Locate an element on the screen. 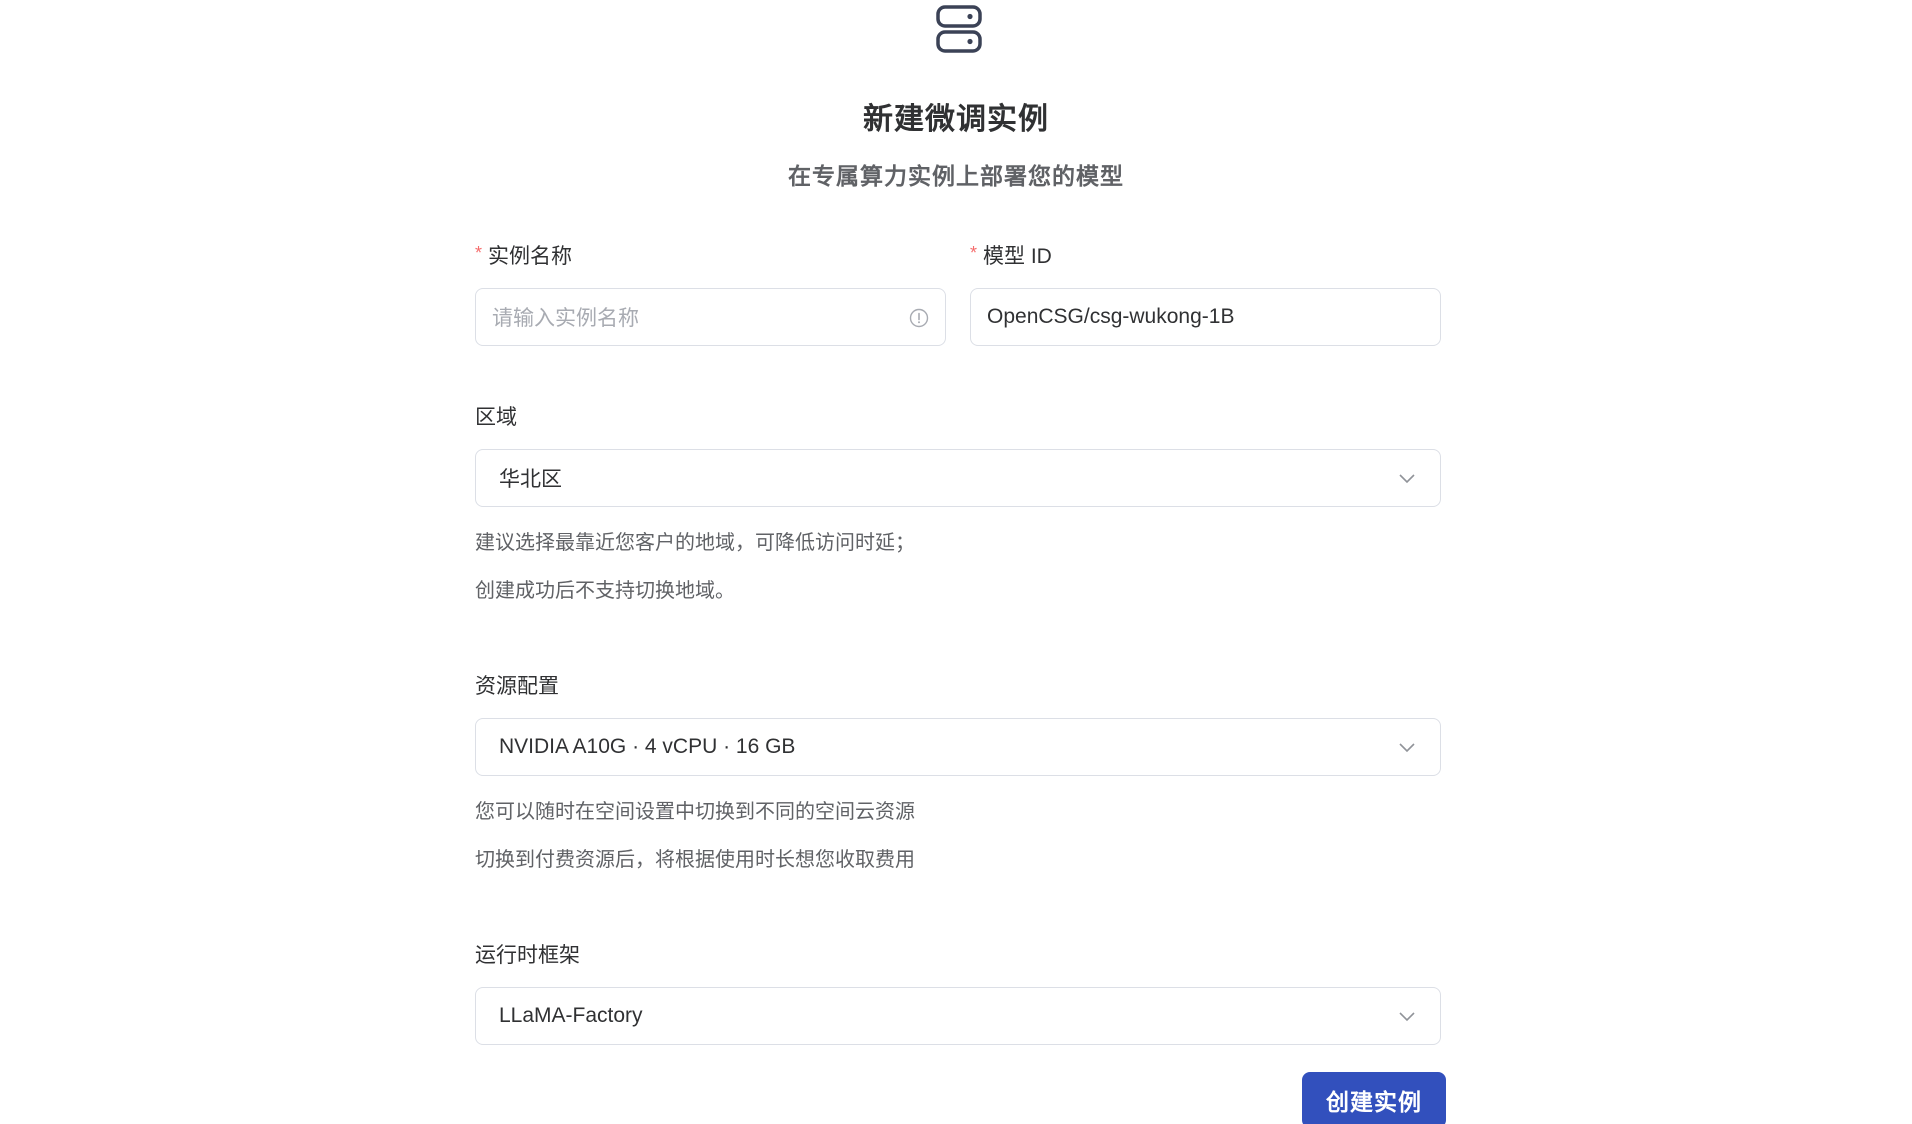 This screenshot has width=1912, height=1124. runtime-select: LLaMA-Factory is located at coordinates (958, 1016).